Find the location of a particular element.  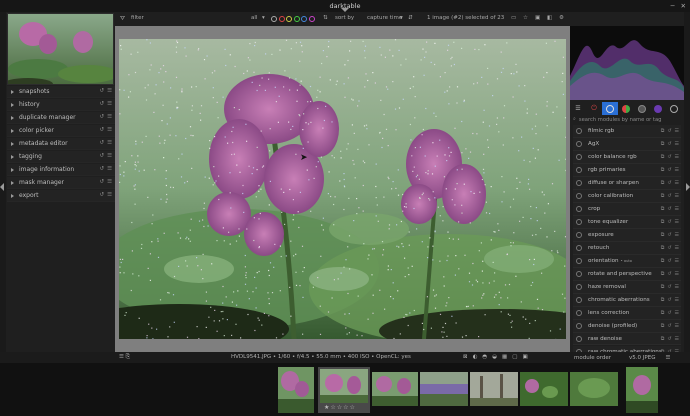

tab-quick-access: ☰ is located at coordinates (578, 108).